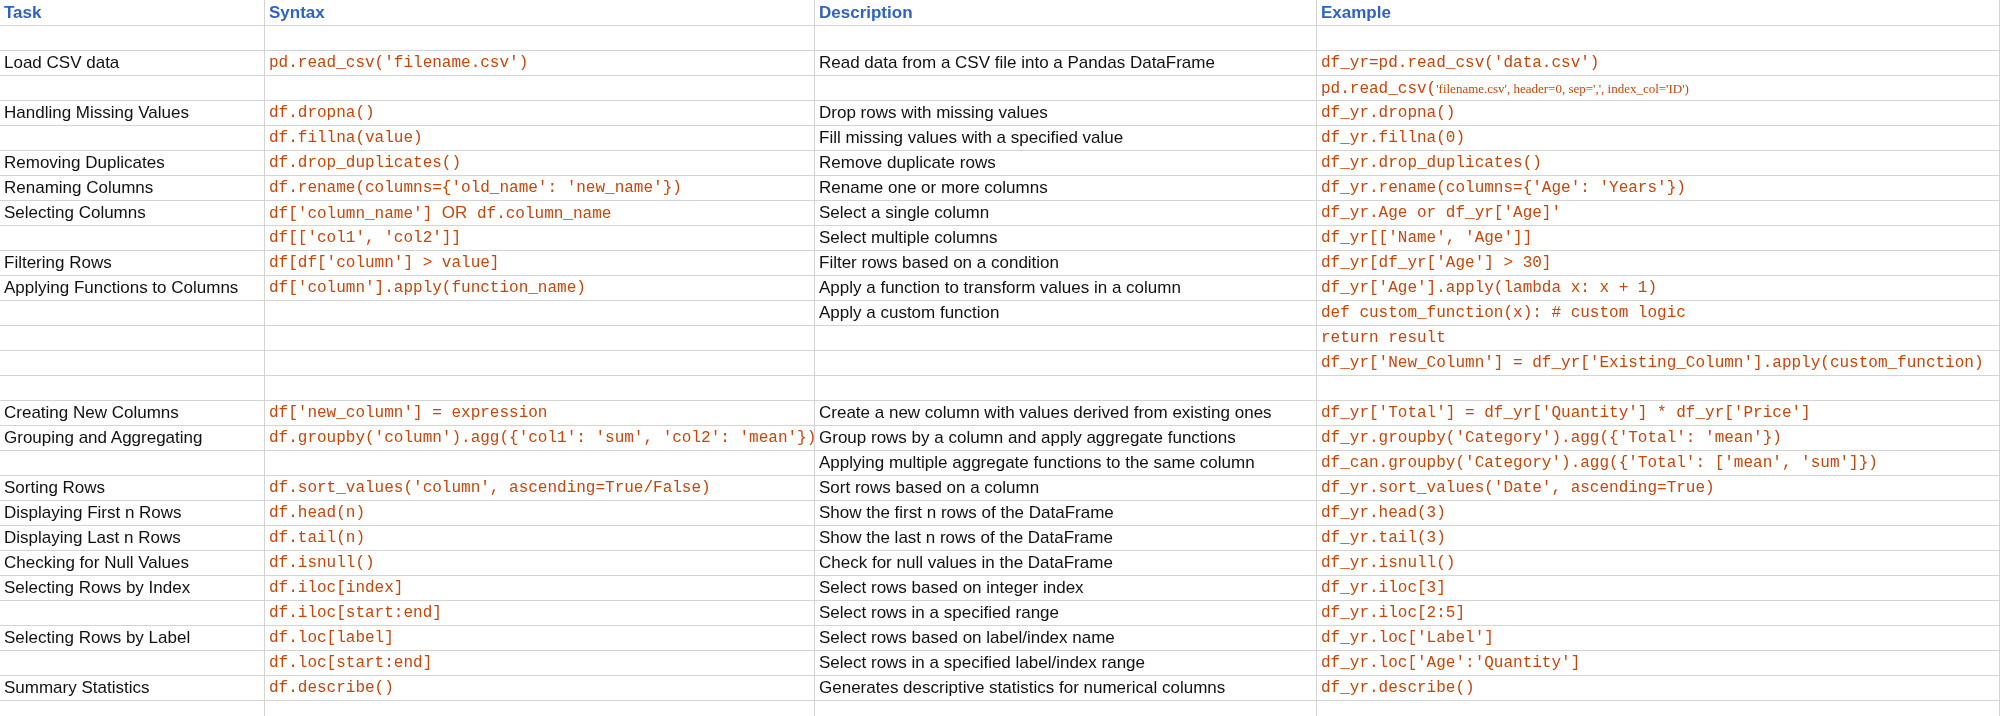  Describe the element at coordinates (399, 63) in the screenshot. I see `table-cell: pd.read_csv('filename.csv')` at that location.